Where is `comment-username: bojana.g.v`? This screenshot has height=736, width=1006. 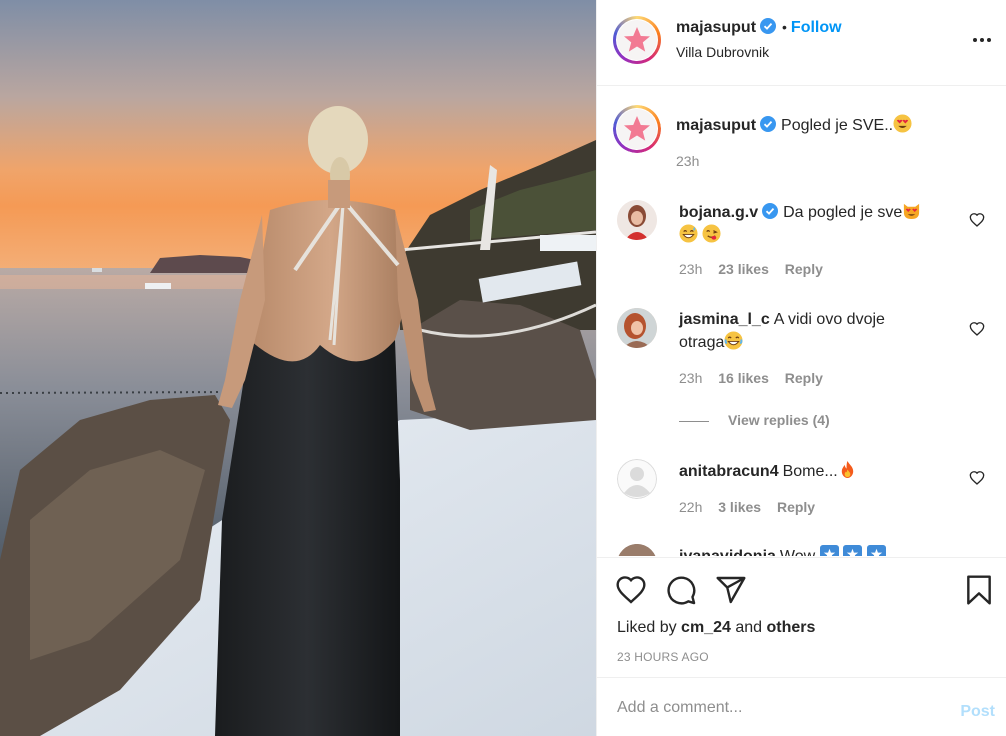 comment-username: bojana.g.v is located at coordinates (718, 212).